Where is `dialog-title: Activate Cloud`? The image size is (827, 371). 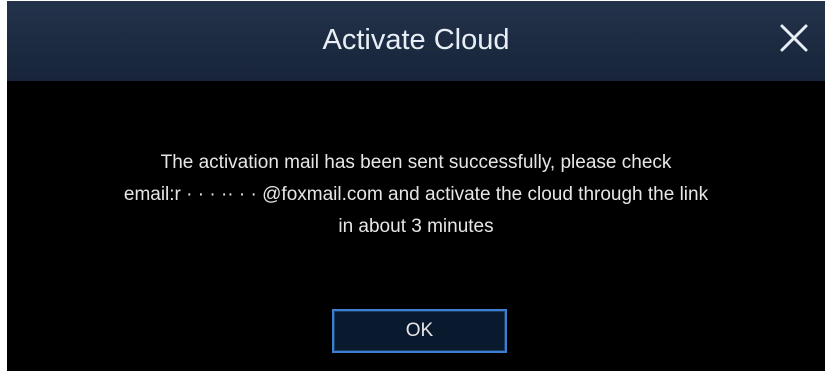
dialog-title: Activate Cloud is located at coordinates (416, 40).